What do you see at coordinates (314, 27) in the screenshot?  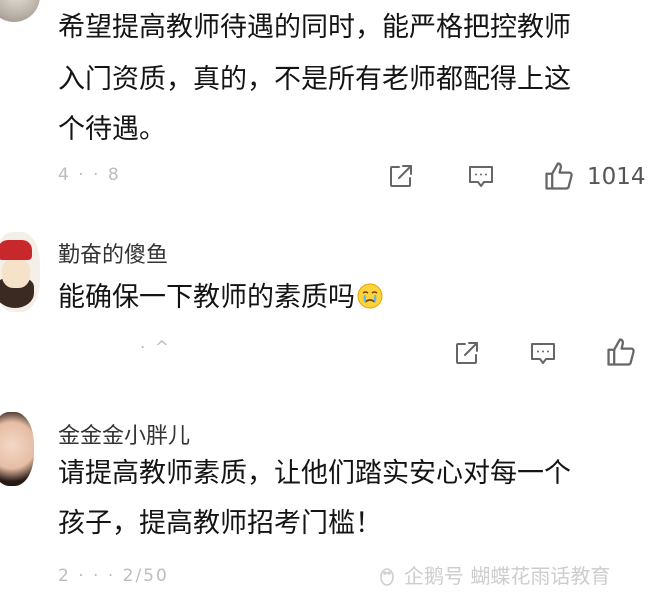 I see `comment-text-line: 希望提高教师待遇的同时，能严格把控教师` at bounding box center [314, 27].